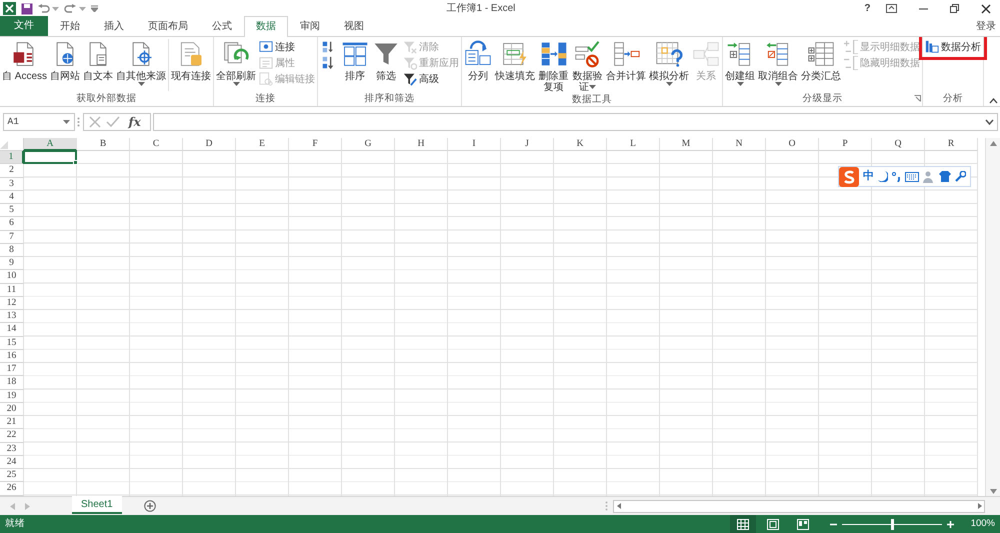 This screenshot has width=1000, height=533. Describe the element at coordinates (739, 144) in the screenshot. I see `column-header: N` at that location.